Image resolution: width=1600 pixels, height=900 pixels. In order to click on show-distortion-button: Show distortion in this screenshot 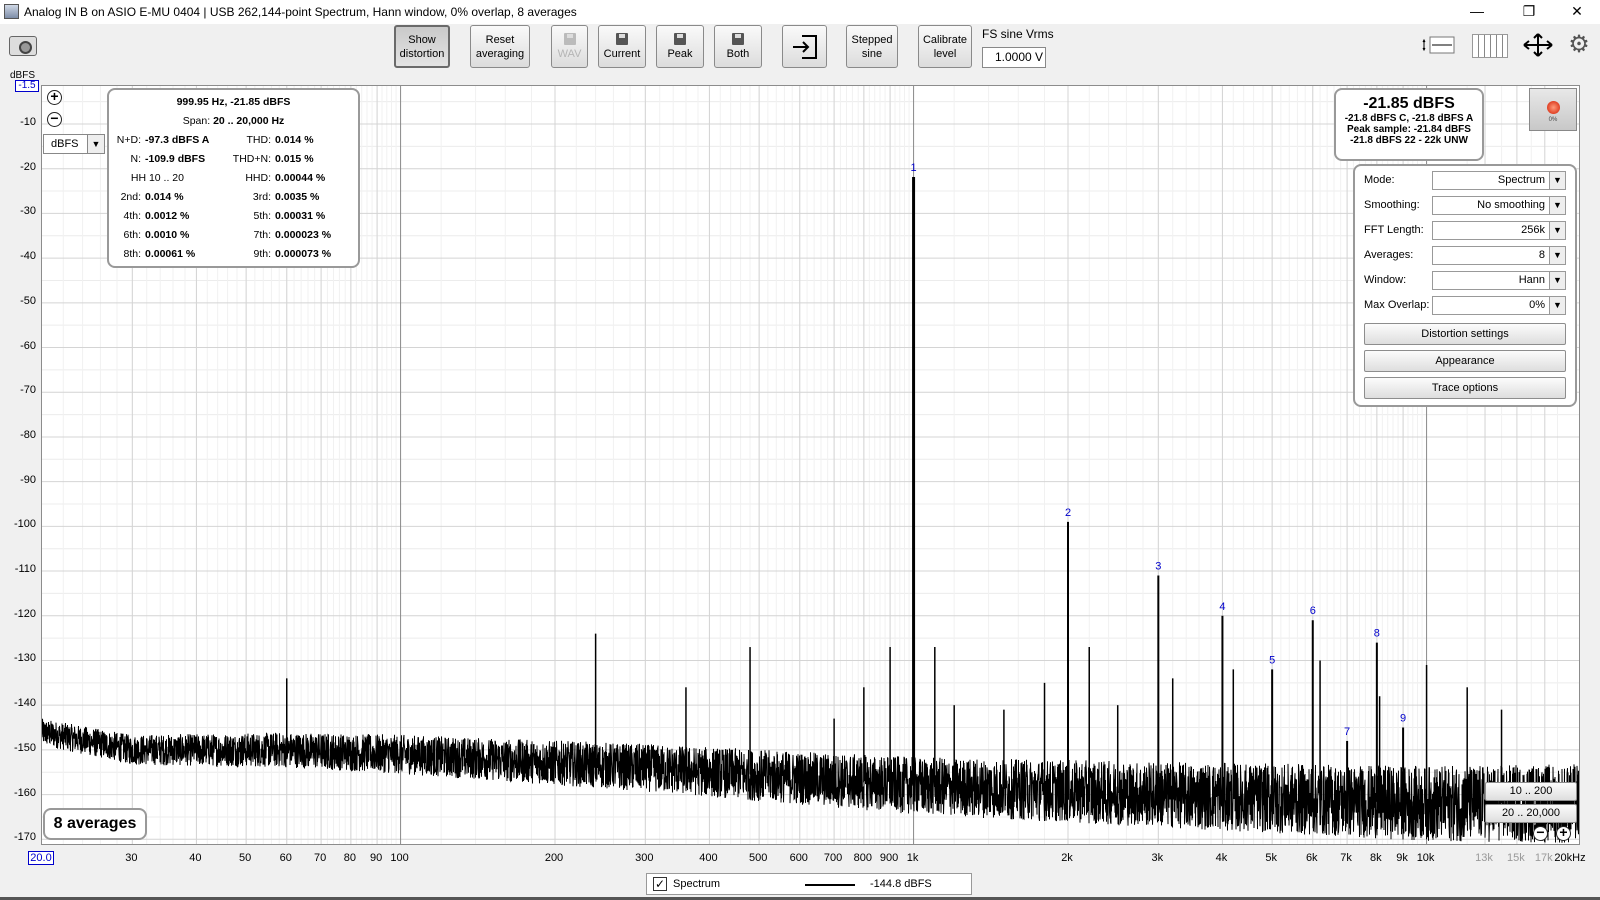, I will do `click(422, 46)`.